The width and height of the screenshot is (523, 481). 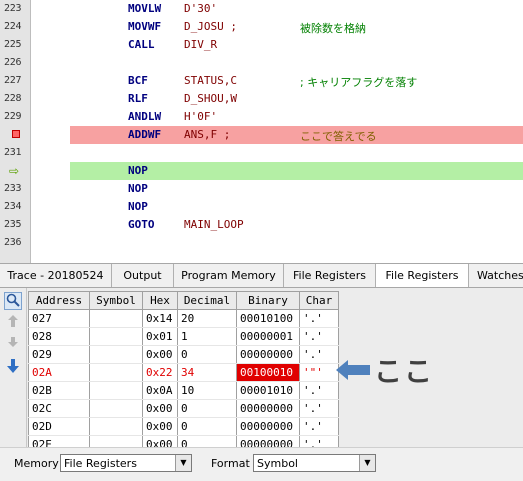 I want to click on line-number: 226, so click(x=13, y=62).